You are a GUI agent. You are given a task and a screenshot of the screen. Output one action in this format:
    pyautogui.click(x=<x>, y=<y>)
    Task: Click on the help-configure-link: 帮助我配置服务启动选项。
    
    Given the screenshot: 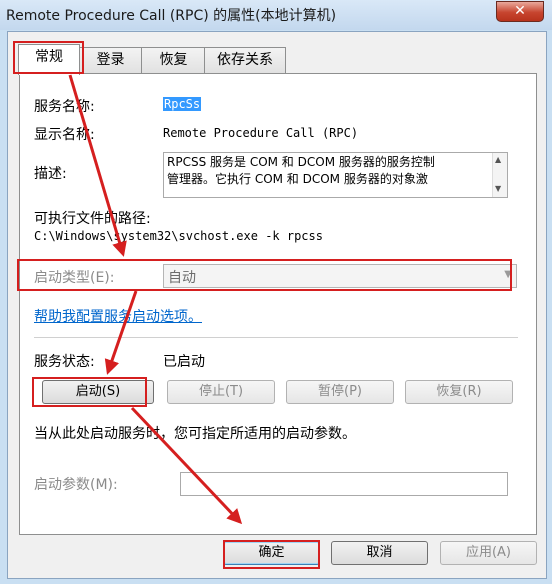 What is the action you would take?
    pyautogui.click(x=118, y=316)
    